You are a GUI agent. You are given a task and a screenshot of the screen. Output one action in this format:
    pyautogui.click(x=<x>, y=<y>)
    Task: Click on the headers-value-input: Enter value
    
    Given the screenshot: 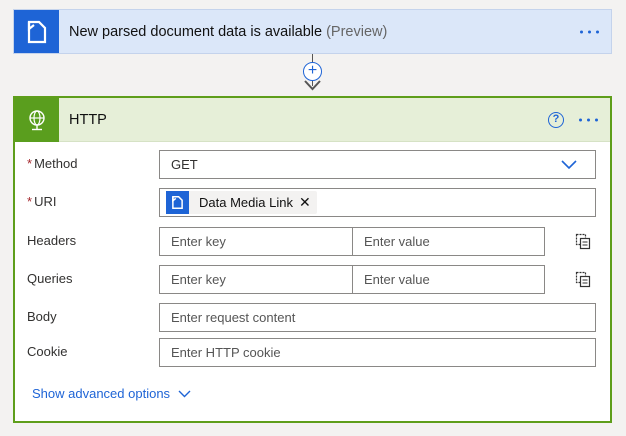 What is the action you would take?
    pyautogui.click(x=448, y=241)
    